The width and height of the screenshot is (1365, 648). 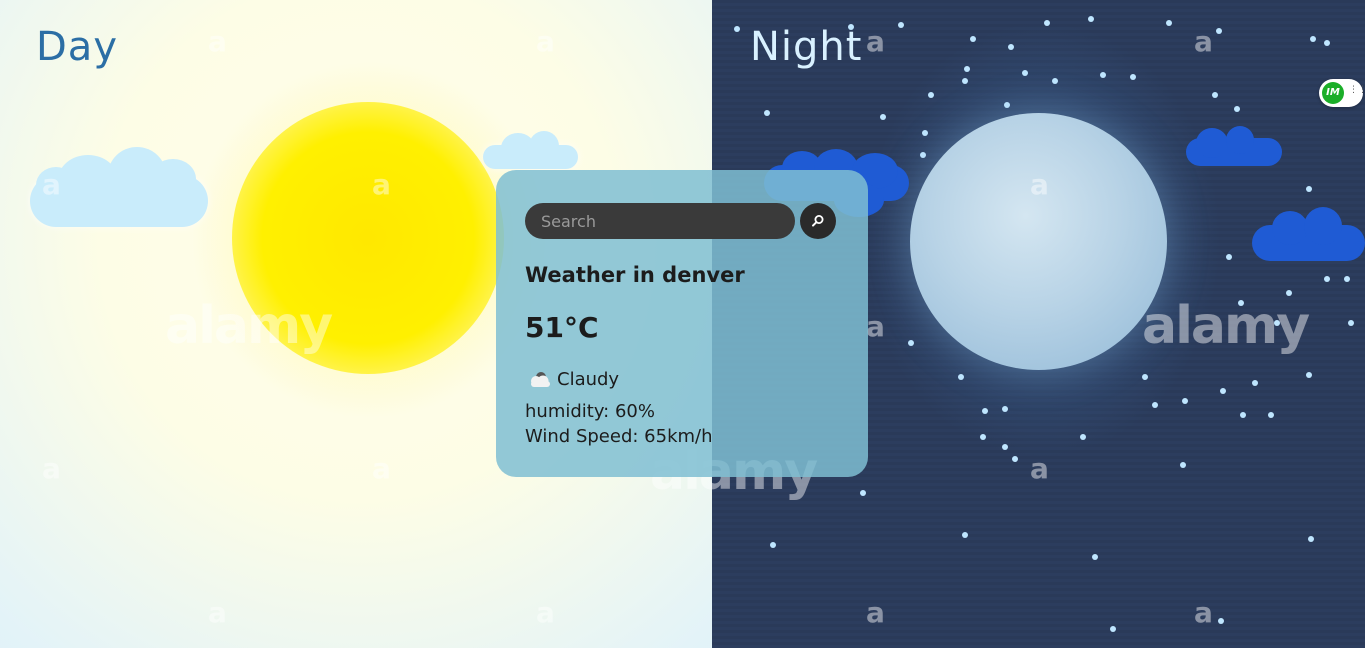 What do you see at coordinates (1038, 241) in the screenshot?
I see `moon-icon` at bounding box center [1038, 241].